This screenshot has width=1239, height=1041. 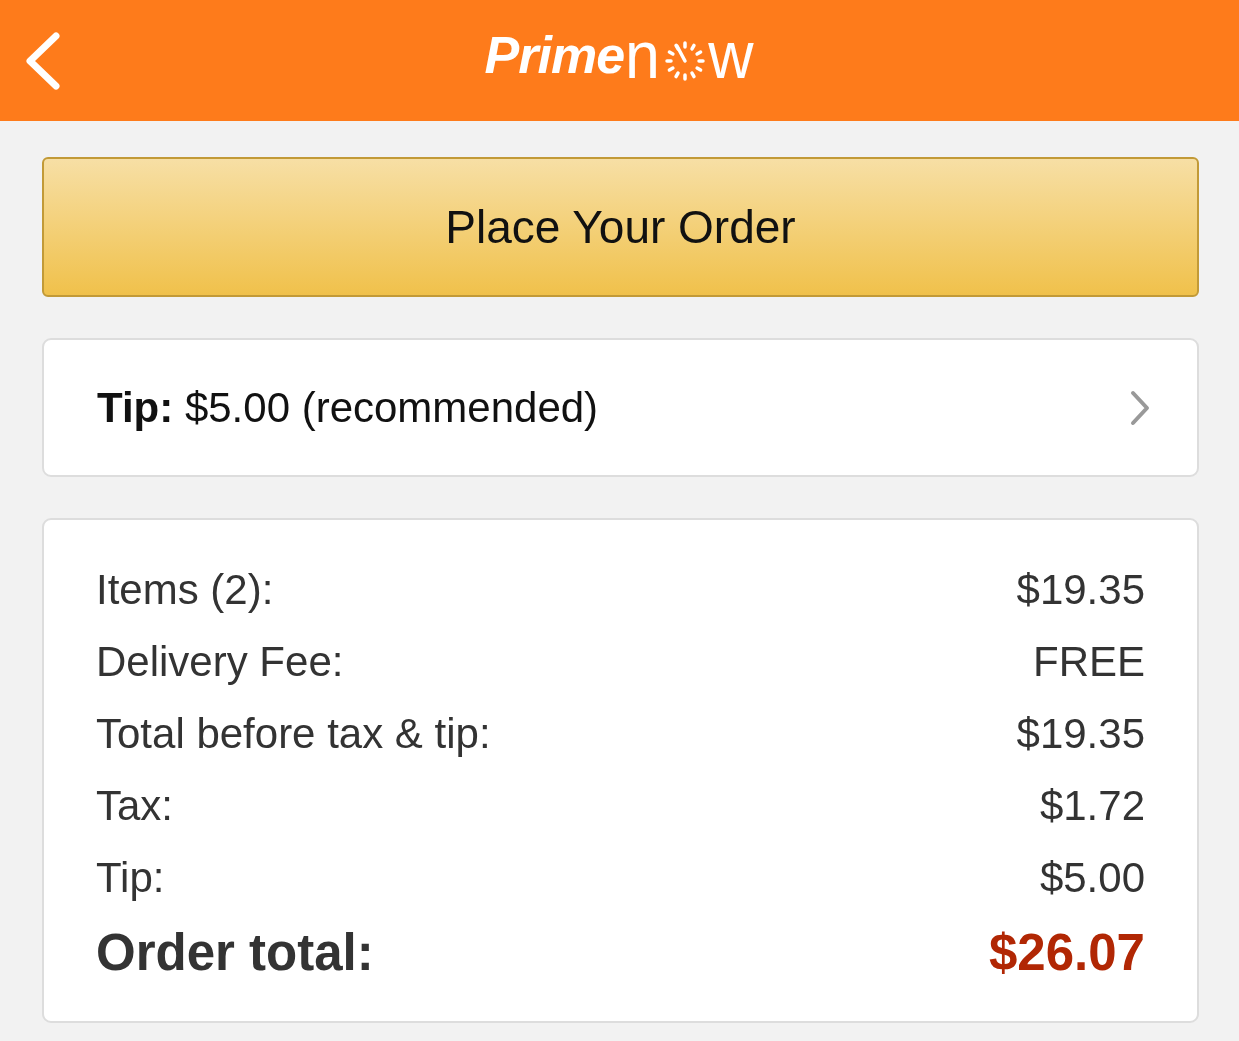 What do you see at coordinates (185, 590) in the screenshot?
I see `summary-label: Items (2):` at bounding box center [185, 590].